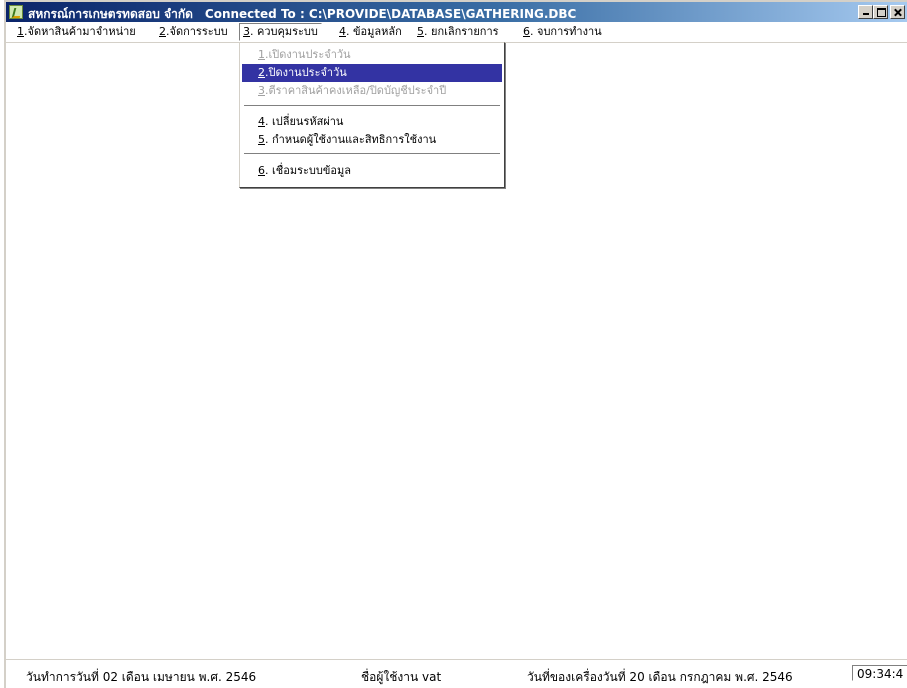  What do you see at coordinates (374, 31) in the screenshot?
I see `menu-master-data-label: . ข้อมูลหลัก` at bounding box center [374, 31].